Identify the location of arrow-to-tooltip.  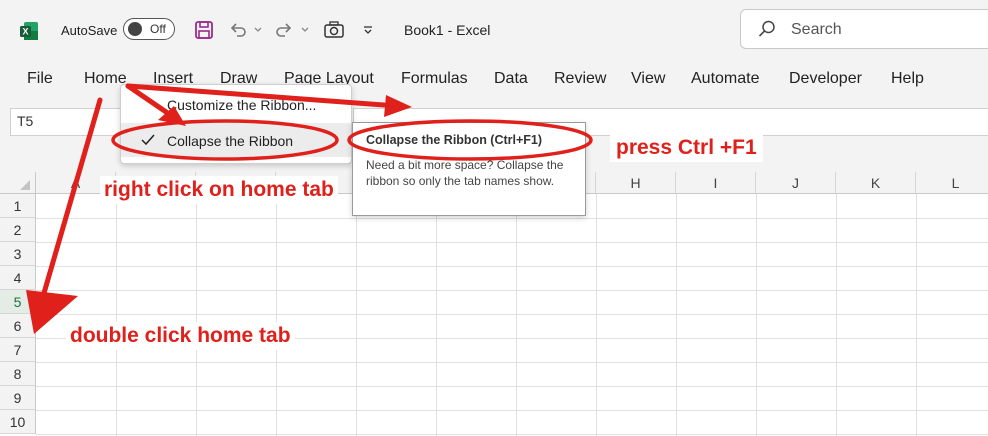
(256, 95).